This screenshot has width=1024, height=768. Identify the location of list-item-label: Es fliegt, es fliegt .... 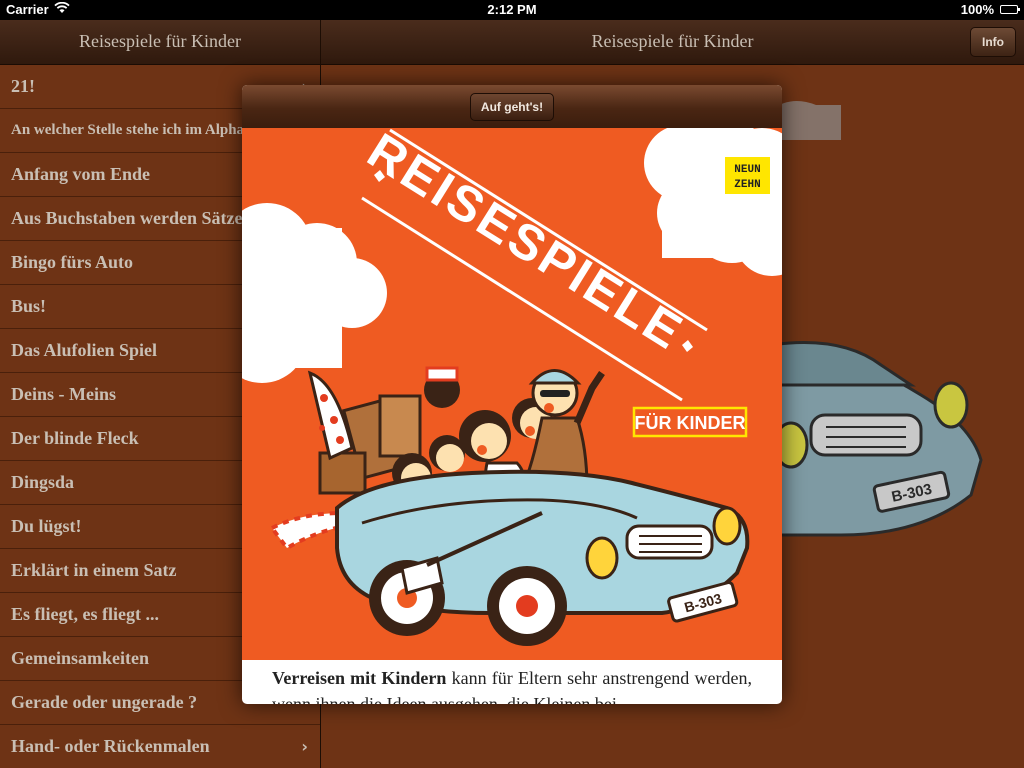
(85, 614).